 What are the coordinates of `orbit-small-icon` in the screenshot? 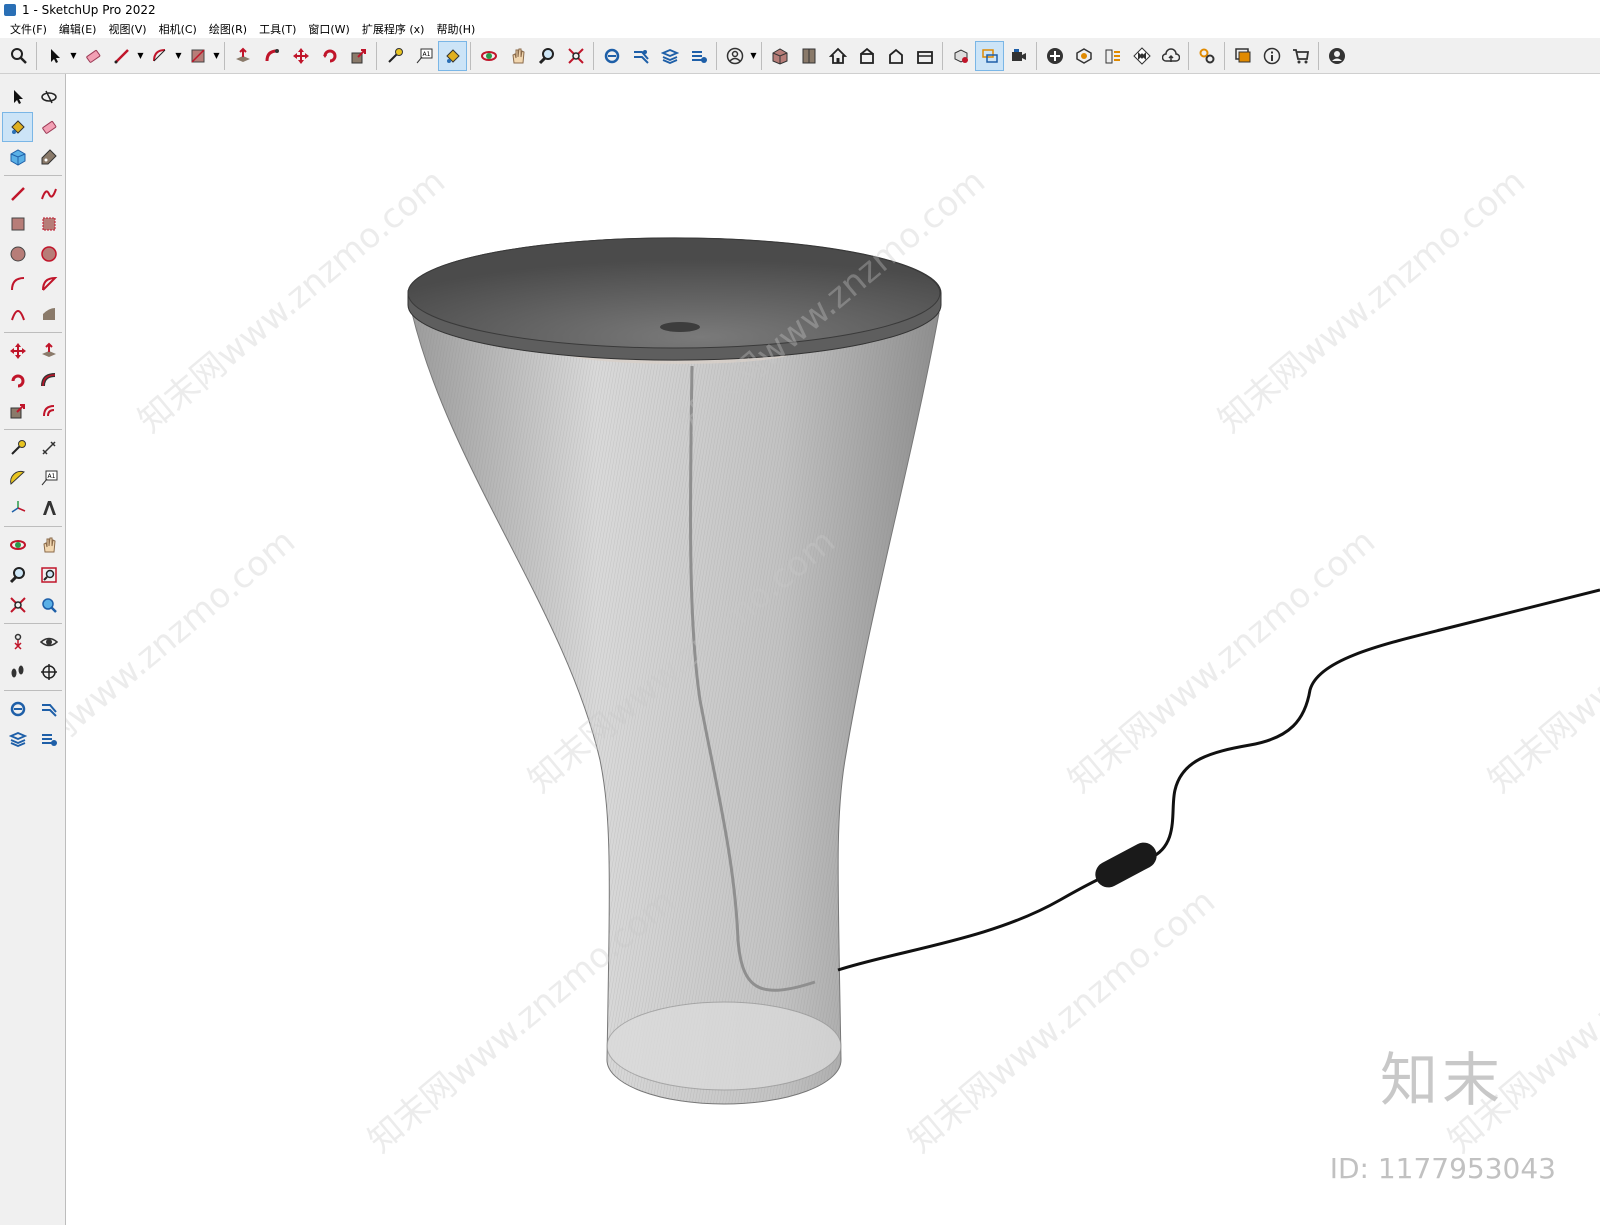 It's located at (17, 545).